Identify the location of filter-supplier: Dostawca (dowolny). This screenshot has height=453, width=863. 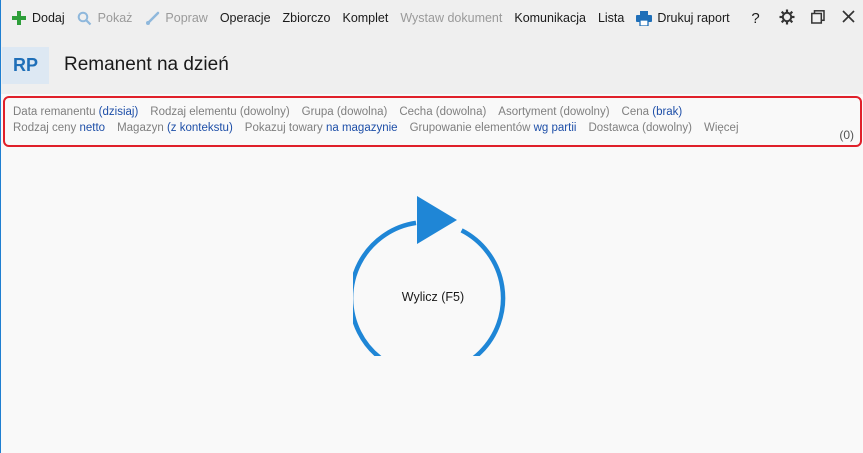
(640, 128).